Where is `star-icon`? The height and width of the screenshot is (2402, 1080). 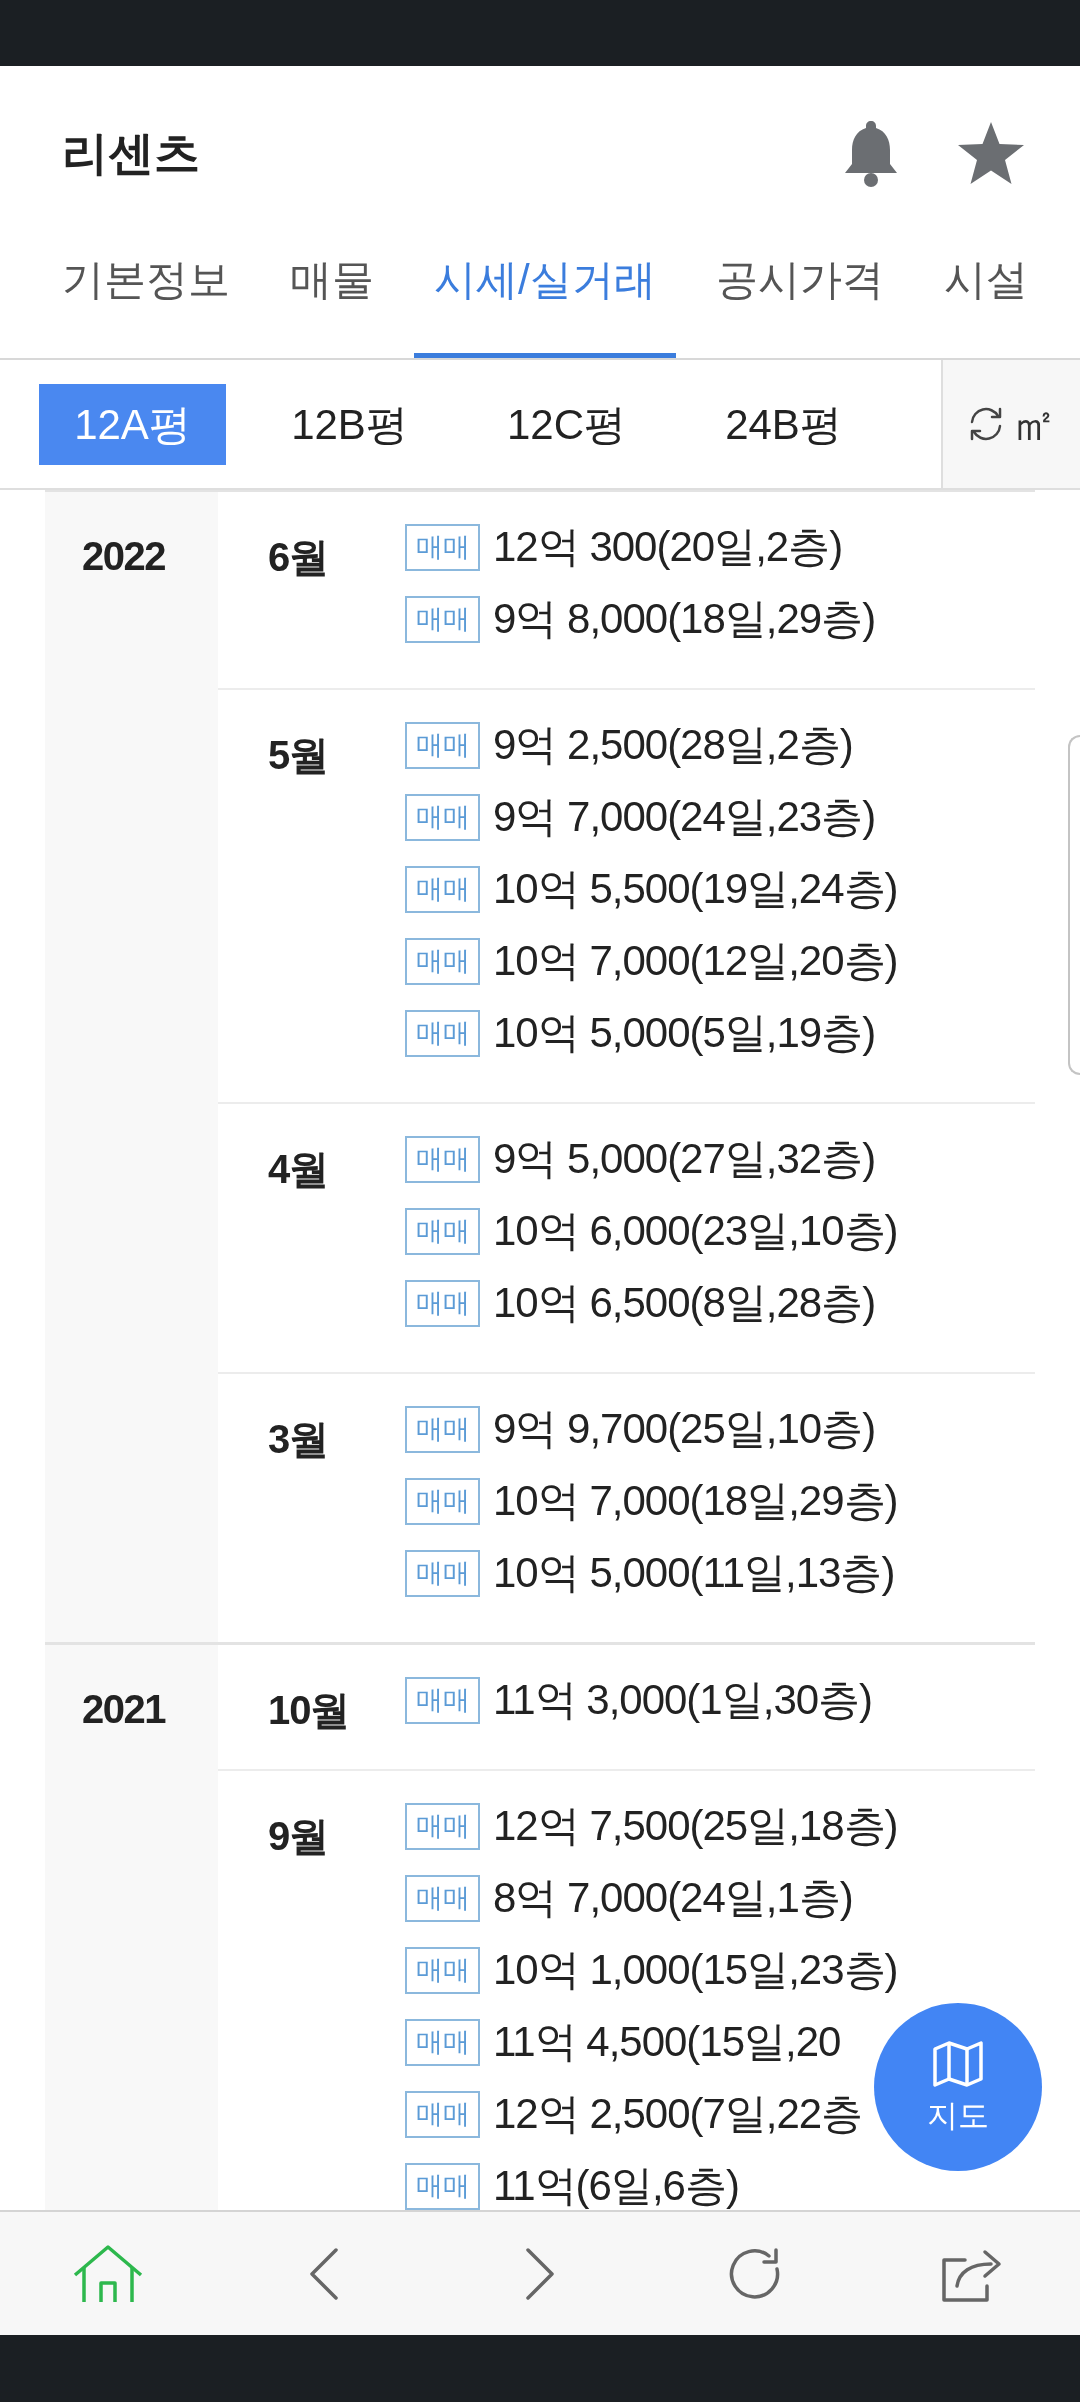 star-icon is located at coordinates (991, 153).